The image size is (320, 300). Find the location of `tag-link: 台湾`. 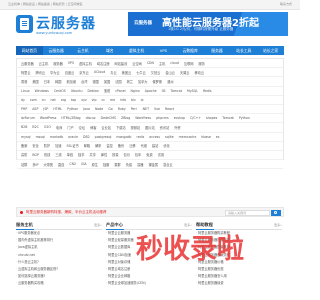

tag-link: 台湾 is located at coordinates (84, 81).